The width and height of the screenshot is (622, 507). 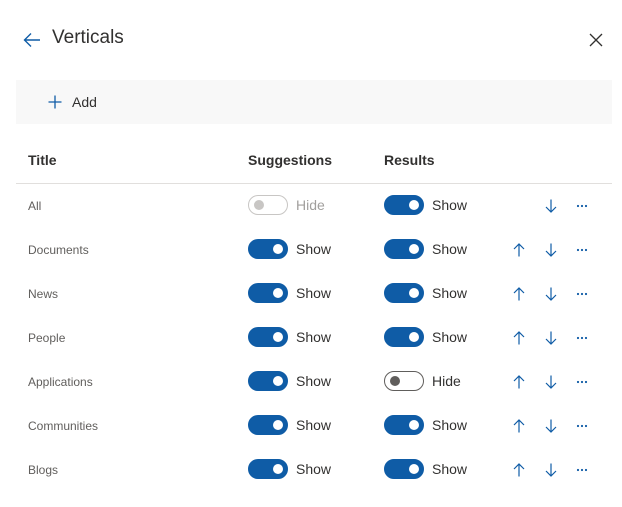 I want to click on back-button, so click(x=32, y=40).